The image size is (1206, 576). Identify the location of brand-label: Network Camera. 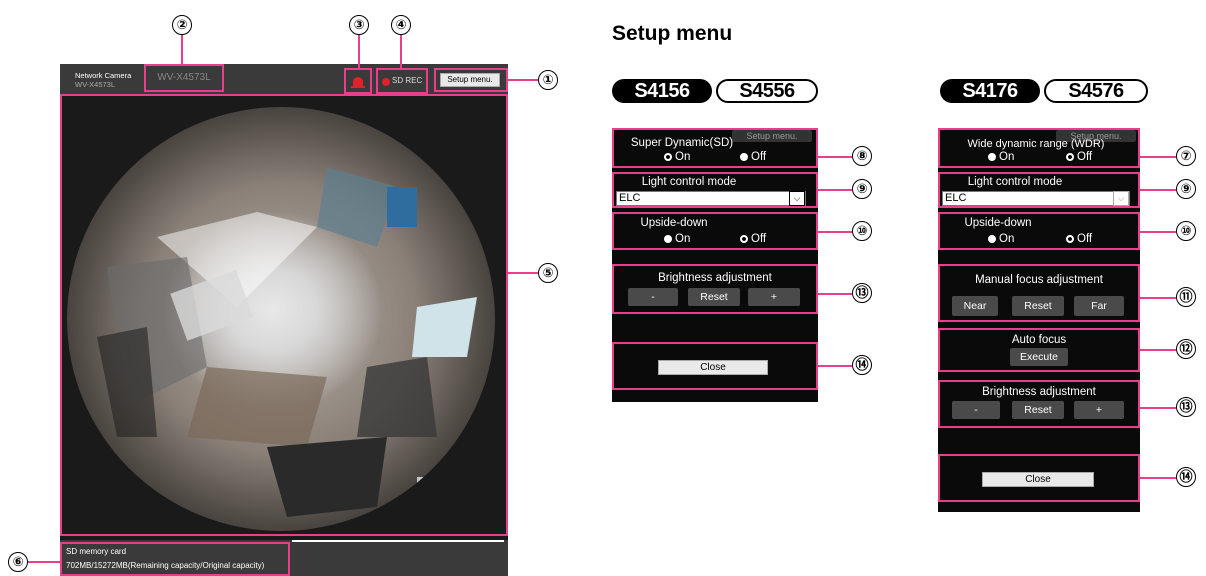
(103, 75).